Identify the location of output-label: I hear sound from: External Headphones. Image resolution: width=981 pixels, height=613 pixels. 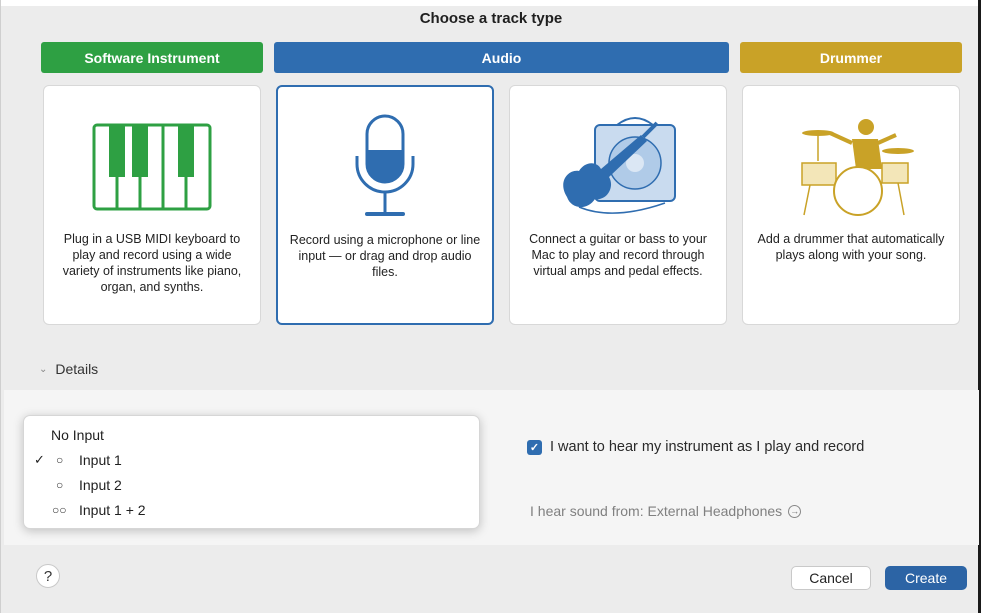
(656, 511).